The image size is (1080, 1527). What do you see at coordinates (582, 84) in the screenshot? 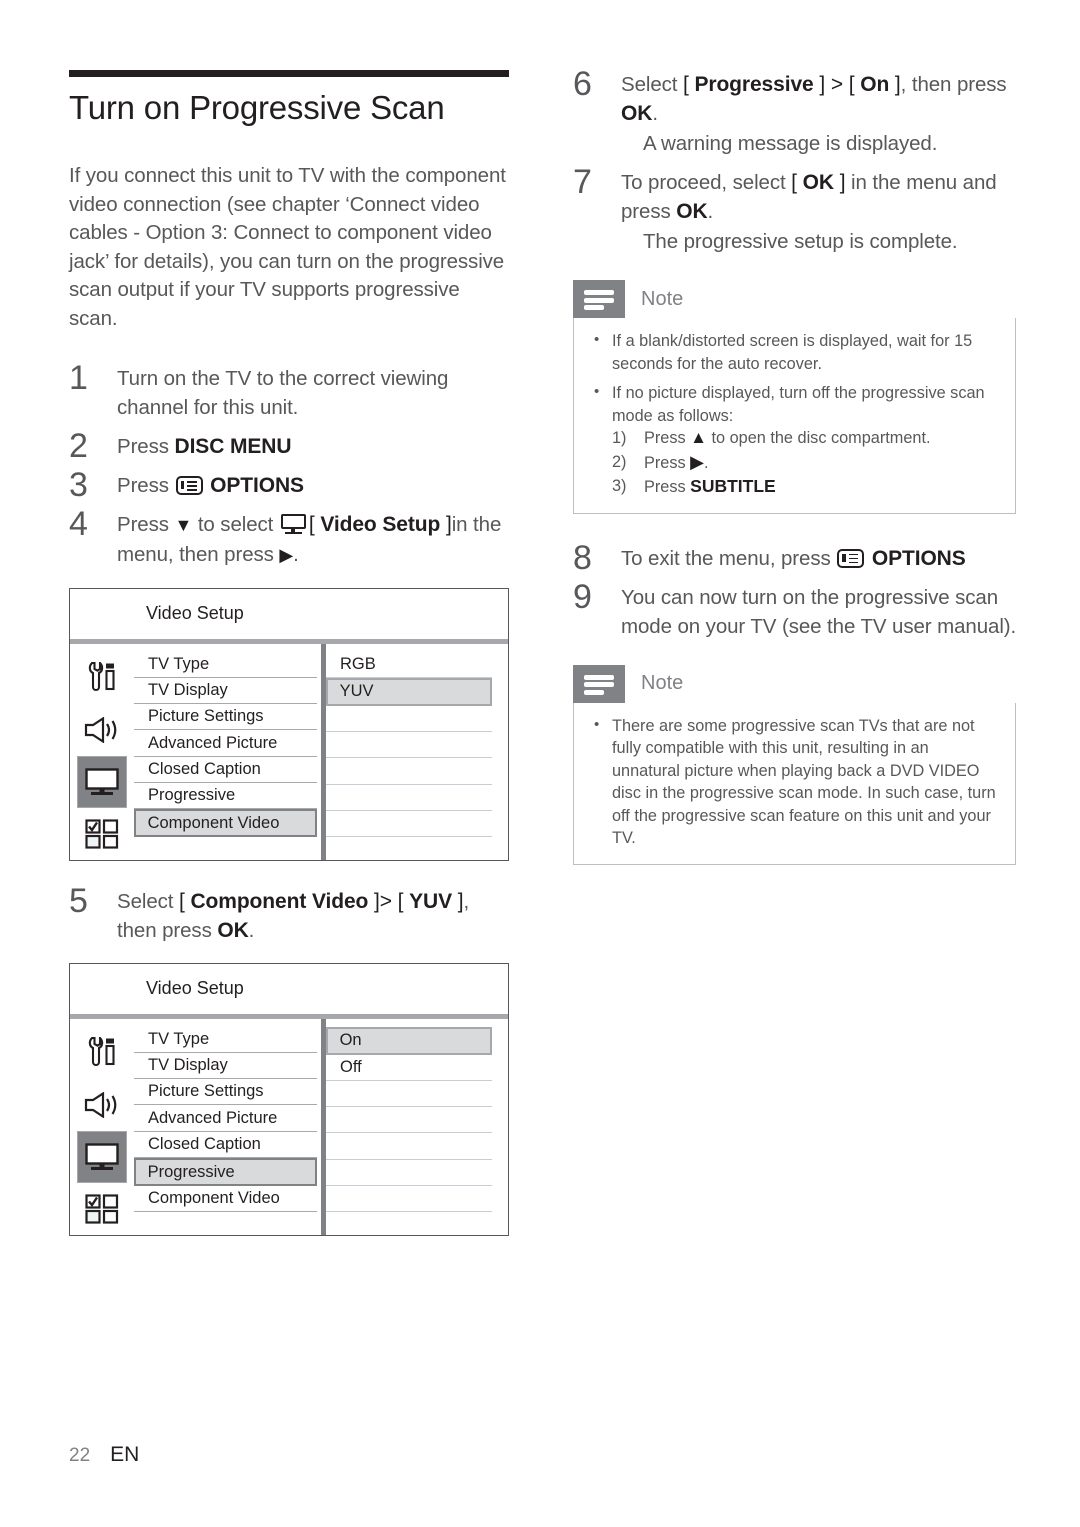
I see `step-number: 6` at bounding box center [582, 84].